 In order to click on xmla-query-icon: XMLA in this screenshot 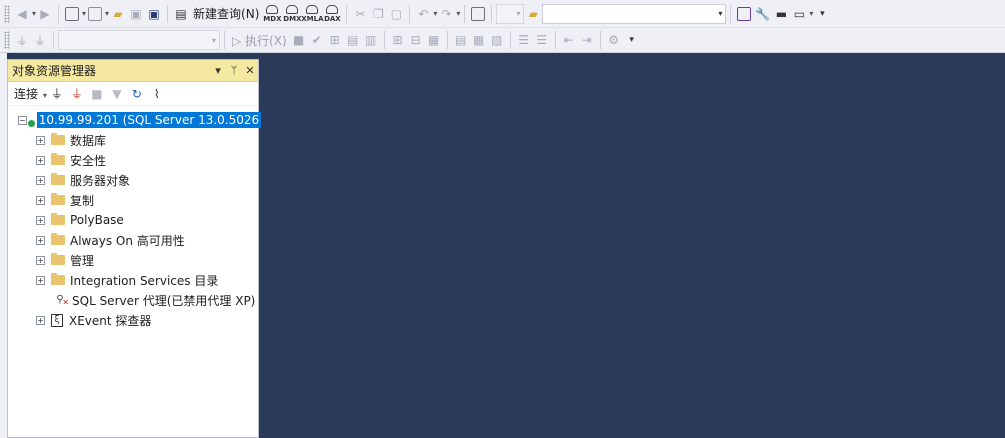, I will do `click(312, 13)`.